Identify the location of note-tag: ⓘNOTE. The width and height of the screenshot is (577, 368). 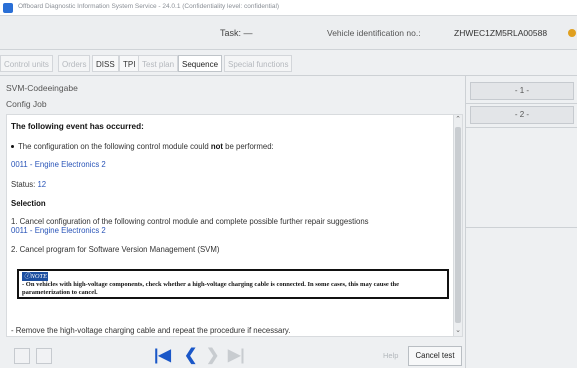
(35, 276).